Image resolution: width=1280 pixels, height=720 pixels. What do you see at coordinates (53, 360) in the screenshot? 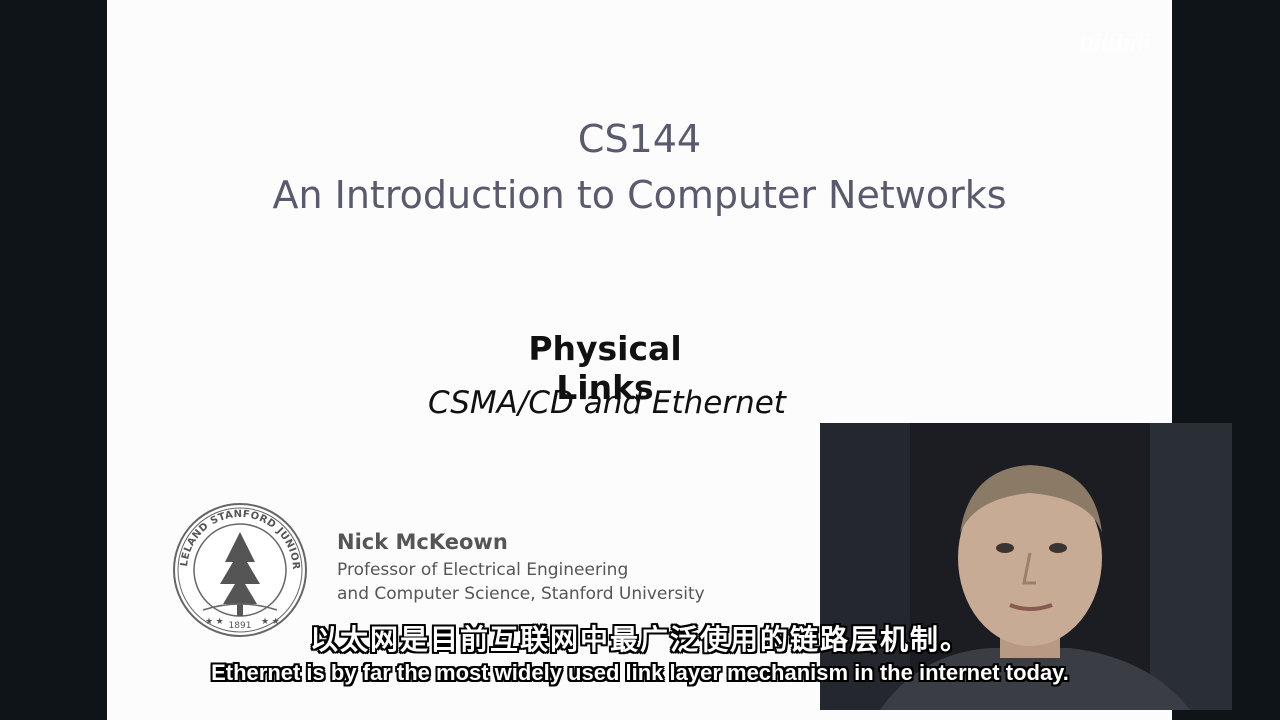
I see `left-letterbox` at bounding box center [53, 360].